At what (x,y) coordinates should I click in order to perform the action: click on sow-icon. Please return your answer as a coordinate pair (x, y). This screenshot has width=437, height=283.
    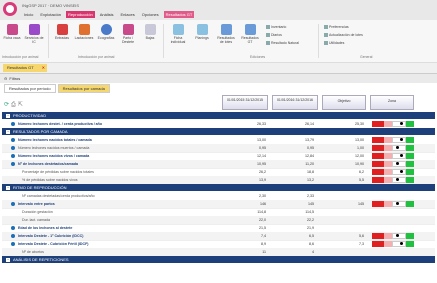
    Looking at the image, I should click on (12, 29).